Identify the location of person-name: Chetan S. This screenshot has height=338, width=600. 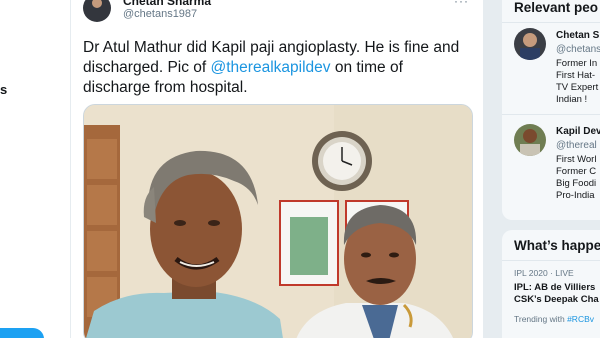
(577, 35).